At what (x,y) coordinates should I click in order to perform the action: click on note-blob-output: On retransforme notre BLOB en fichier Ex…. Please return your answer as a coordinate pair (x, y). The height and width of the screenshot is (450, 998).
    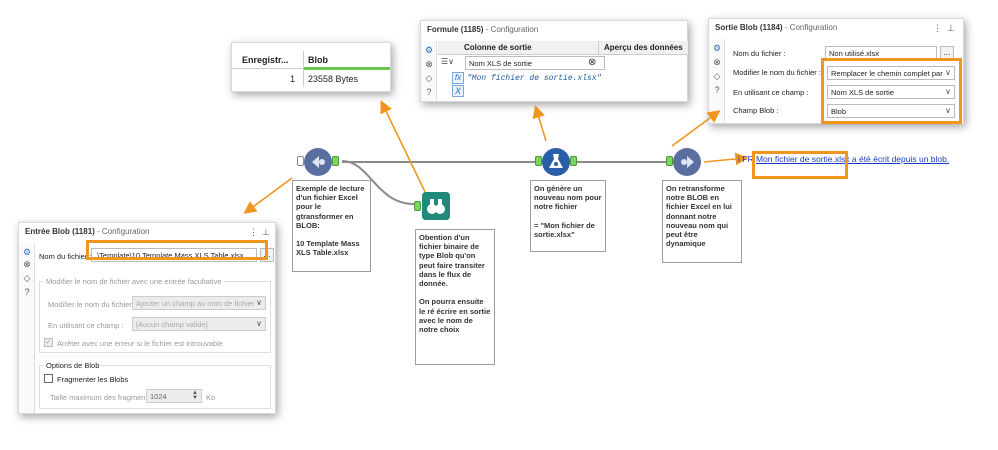
    Looking at the image, I should click on (702, 221).